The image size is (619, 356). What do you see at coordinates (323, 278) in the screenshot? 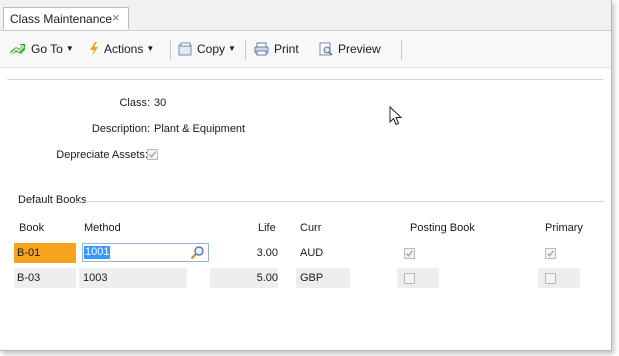
I see `curr-cell: GBP` at bounding box center [323, 278].